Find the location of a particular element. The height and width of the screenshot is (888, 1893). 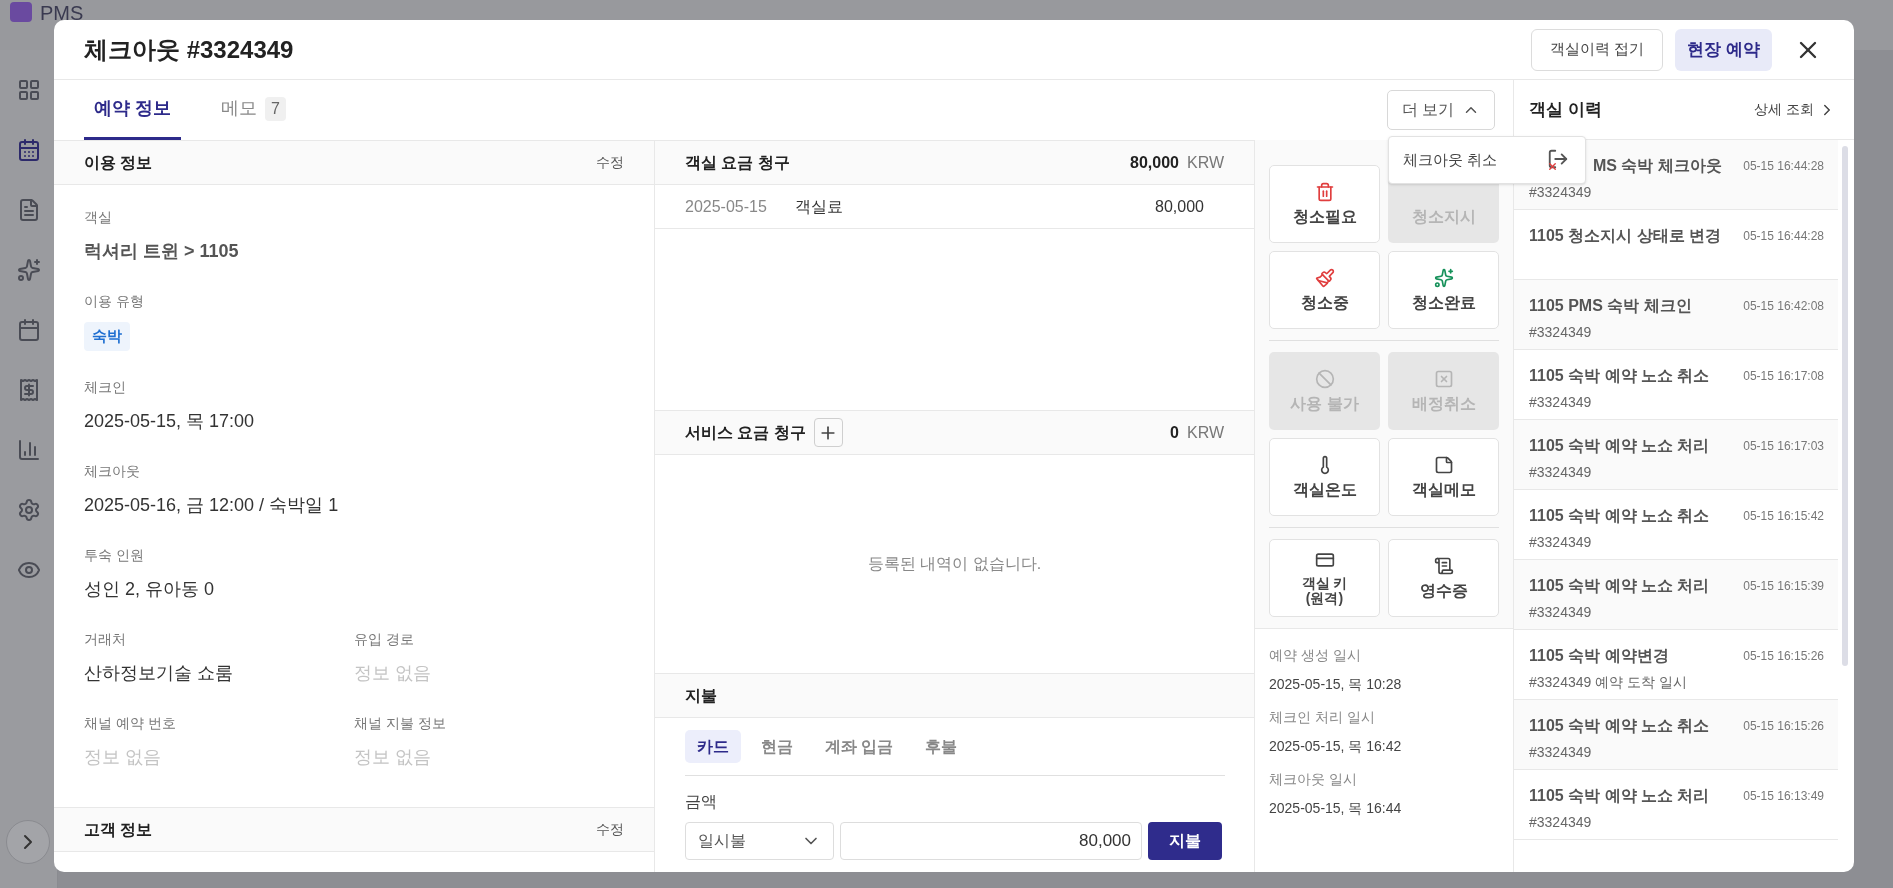

field-label: 거래처 is located at coordinates (105, 639).